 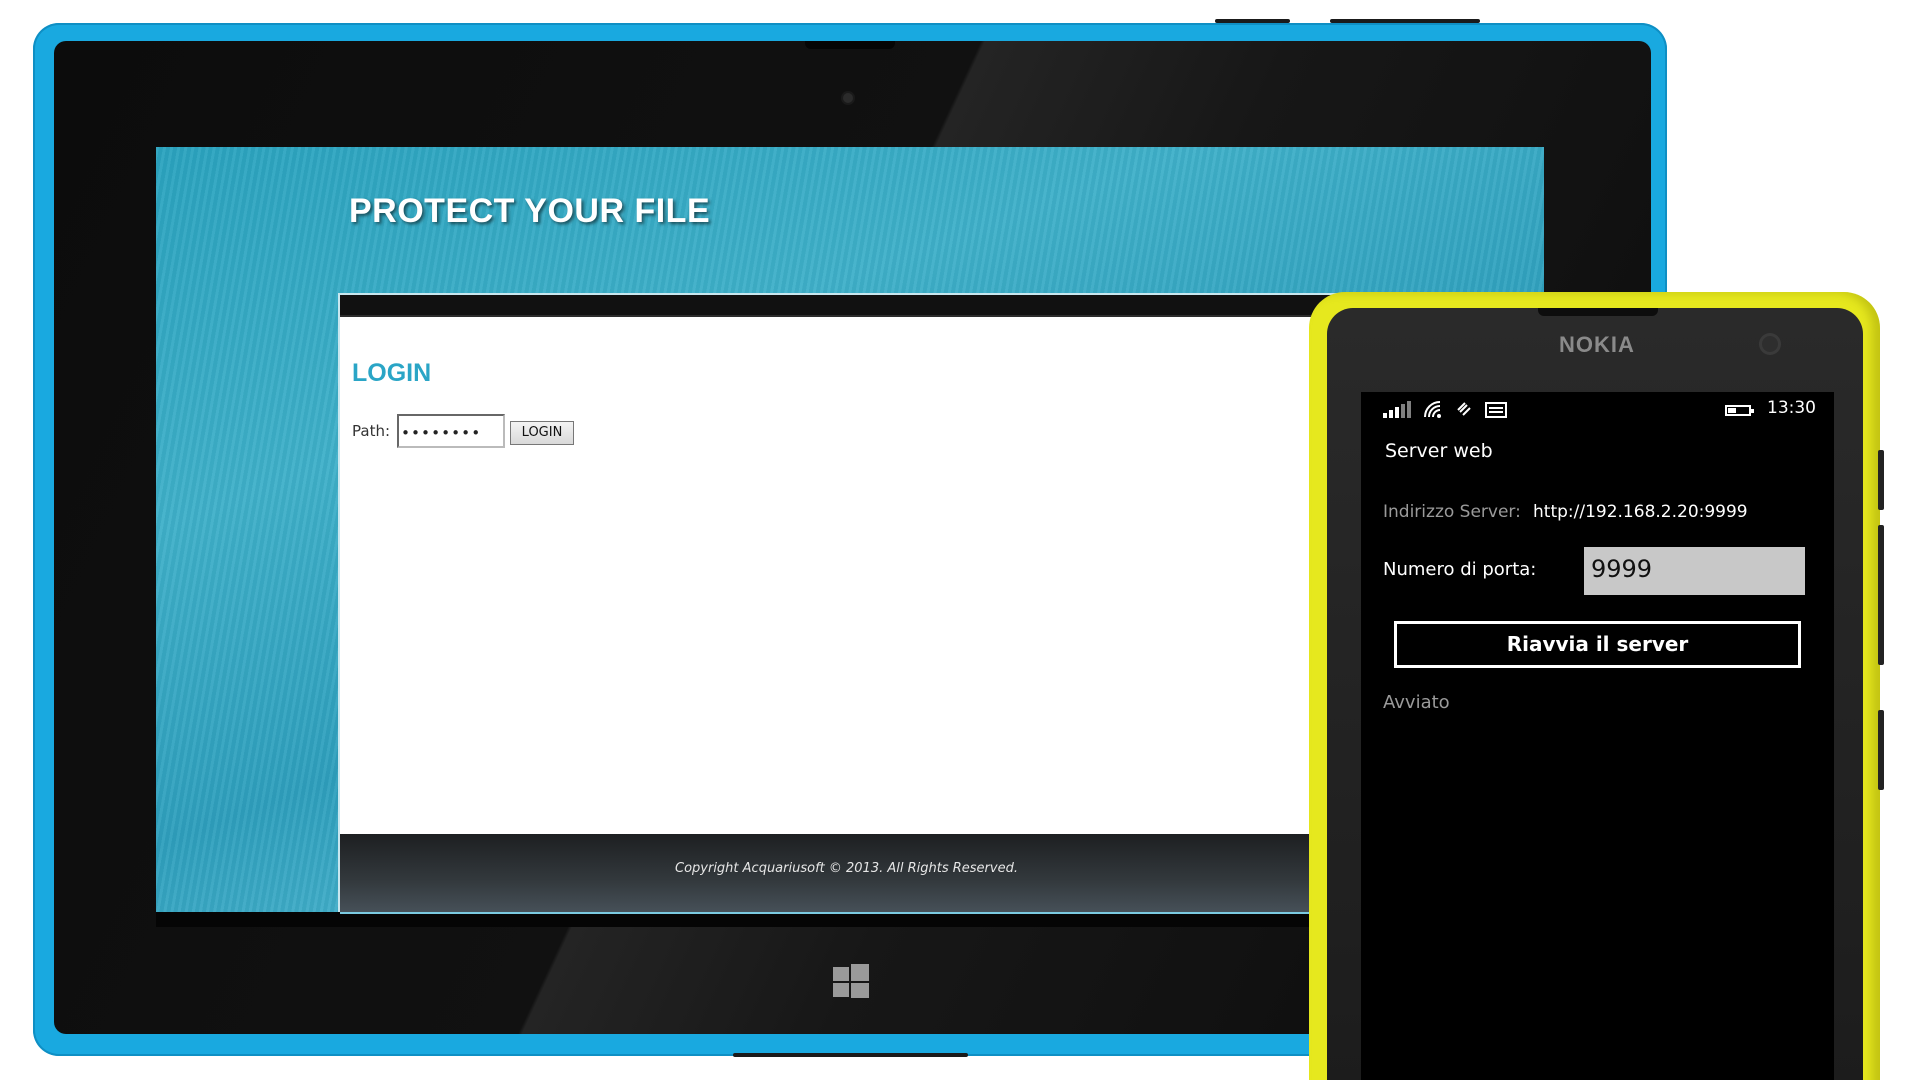 I want to click on path-input: ••••••••, so click(x=451, y=431).